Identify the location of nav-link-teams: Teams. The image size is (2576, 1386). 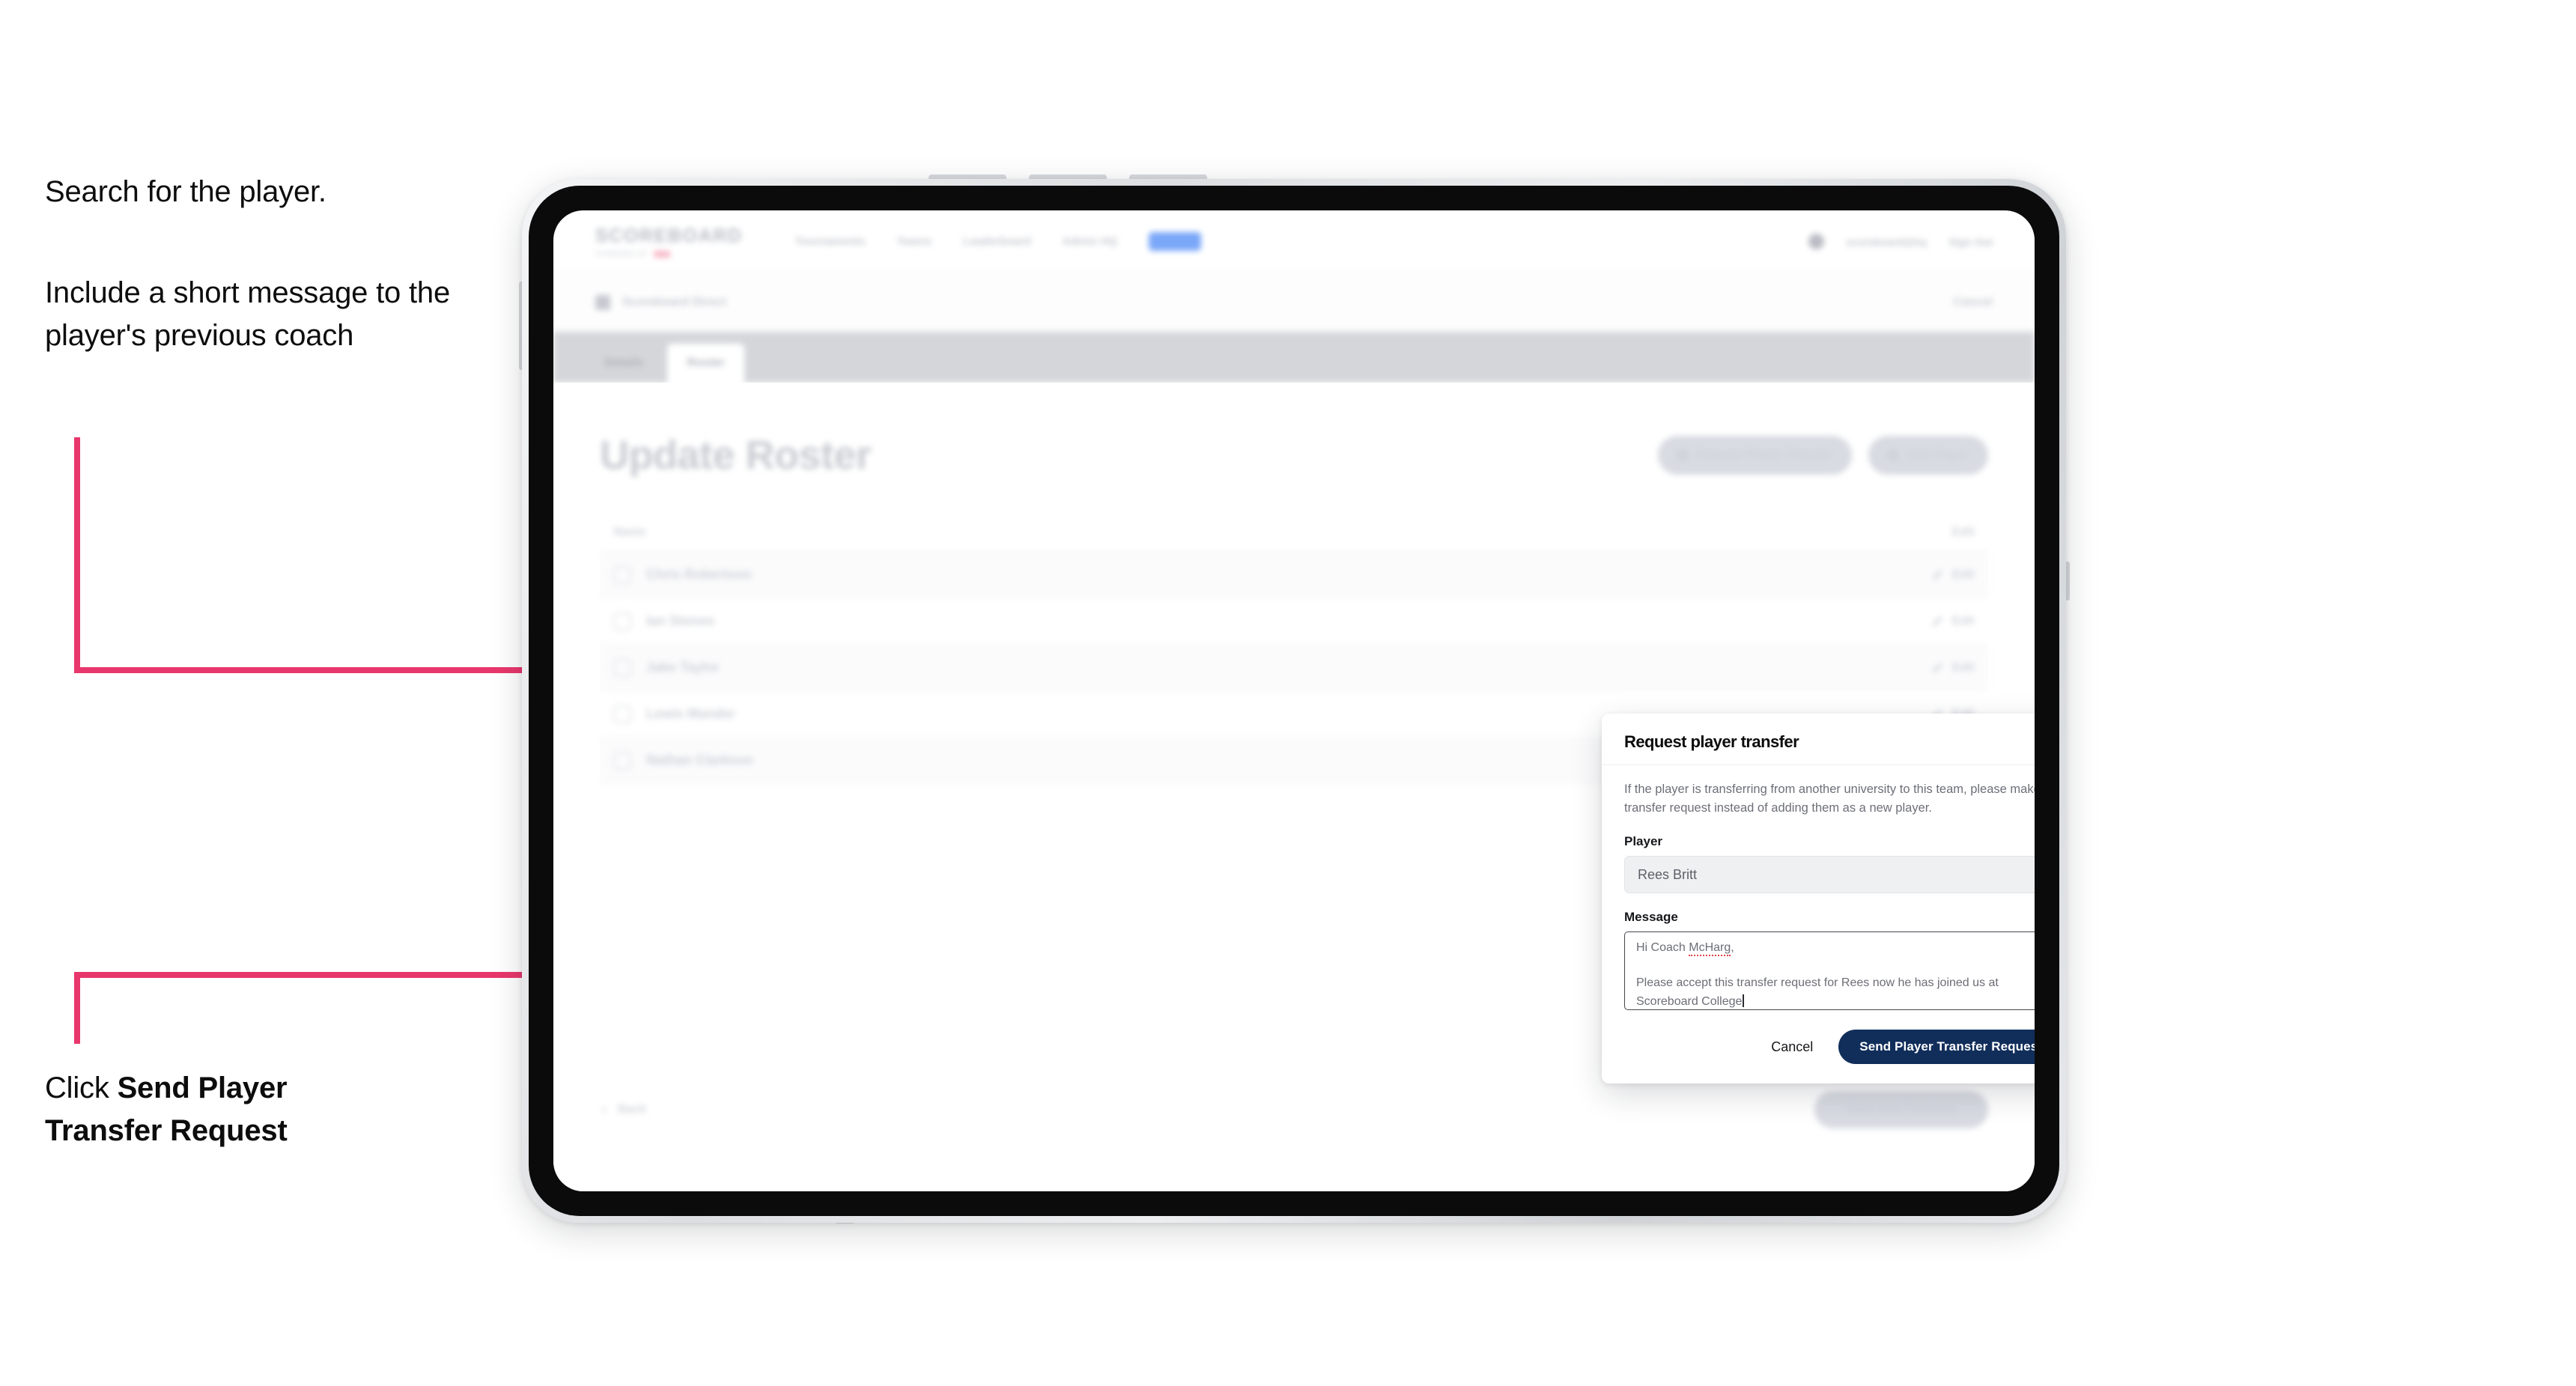
(913, 241).